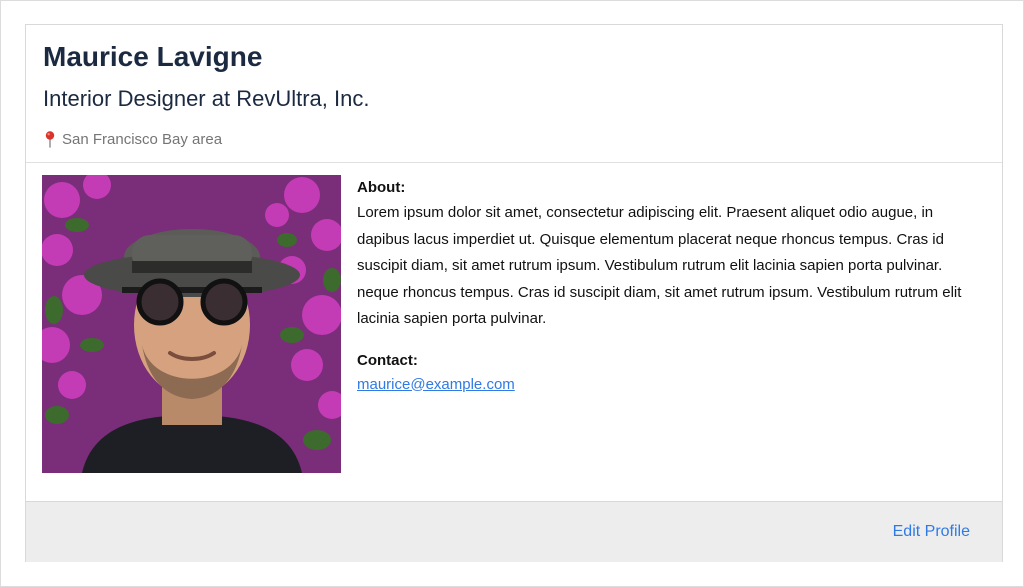 This screenshot has width=1024, height=587. Describe the element at coordinates (931, 532) in the screenshot. I see `edit-profile-link: Edit Profile` at that location.